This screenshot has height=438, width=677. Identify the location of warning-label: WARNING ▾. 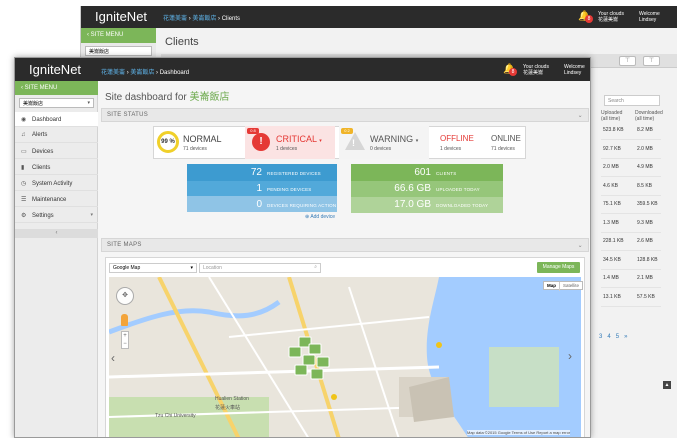
(394, 139).